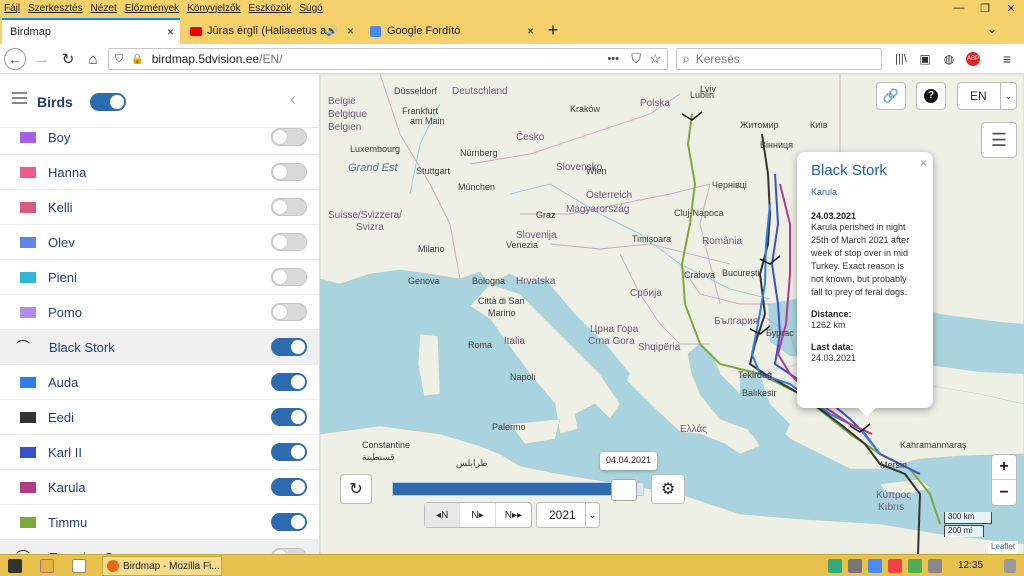 This screenshot has width=1024, height=576. I want to click on collapse-sidebar-icon: ‹, so click(293, 99).